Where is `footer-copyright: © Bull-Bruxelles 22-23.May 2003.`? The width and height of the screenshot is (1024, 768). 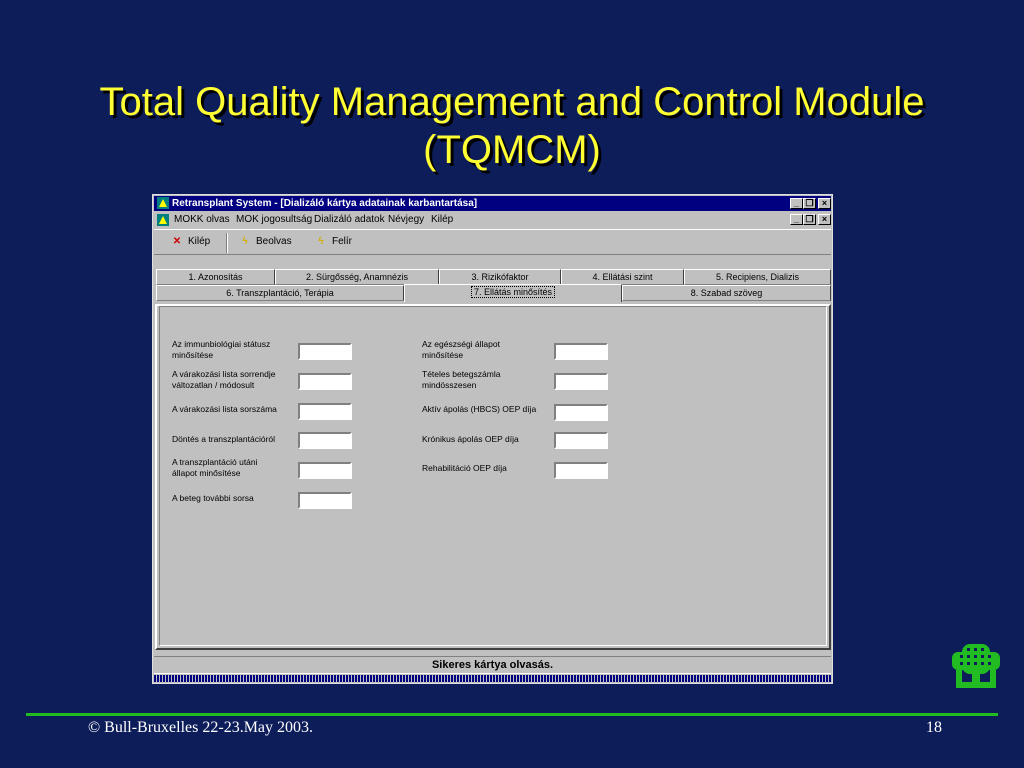 footer-copyright: © Bull-Bruxelles 22-23.May 2003. is located at coordinates (201, 727).